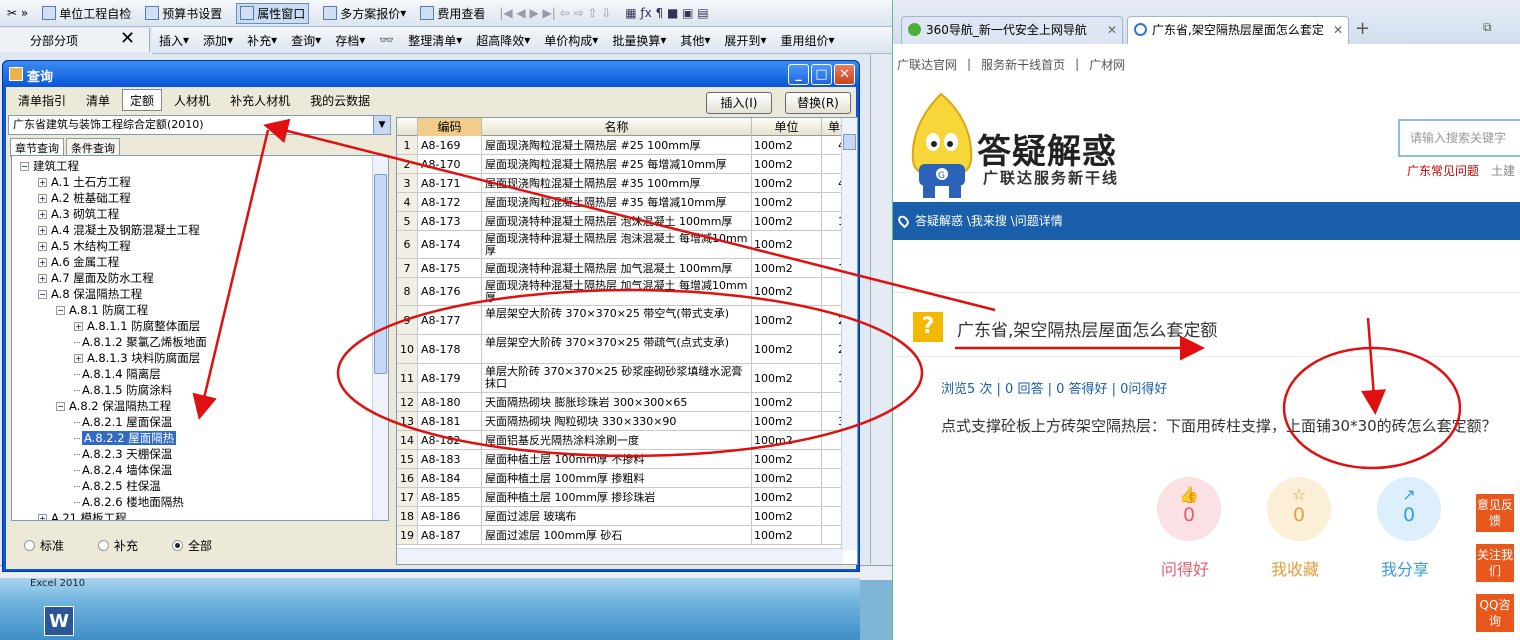 This screenshot has height=640, width=1520. What do you see at coordinates (1238, 30) in the screenshot?
I see `browser-tab-question: 广东省,架空隔热层屋面怎么套定 ✕` at bounding box center [1238, 30].